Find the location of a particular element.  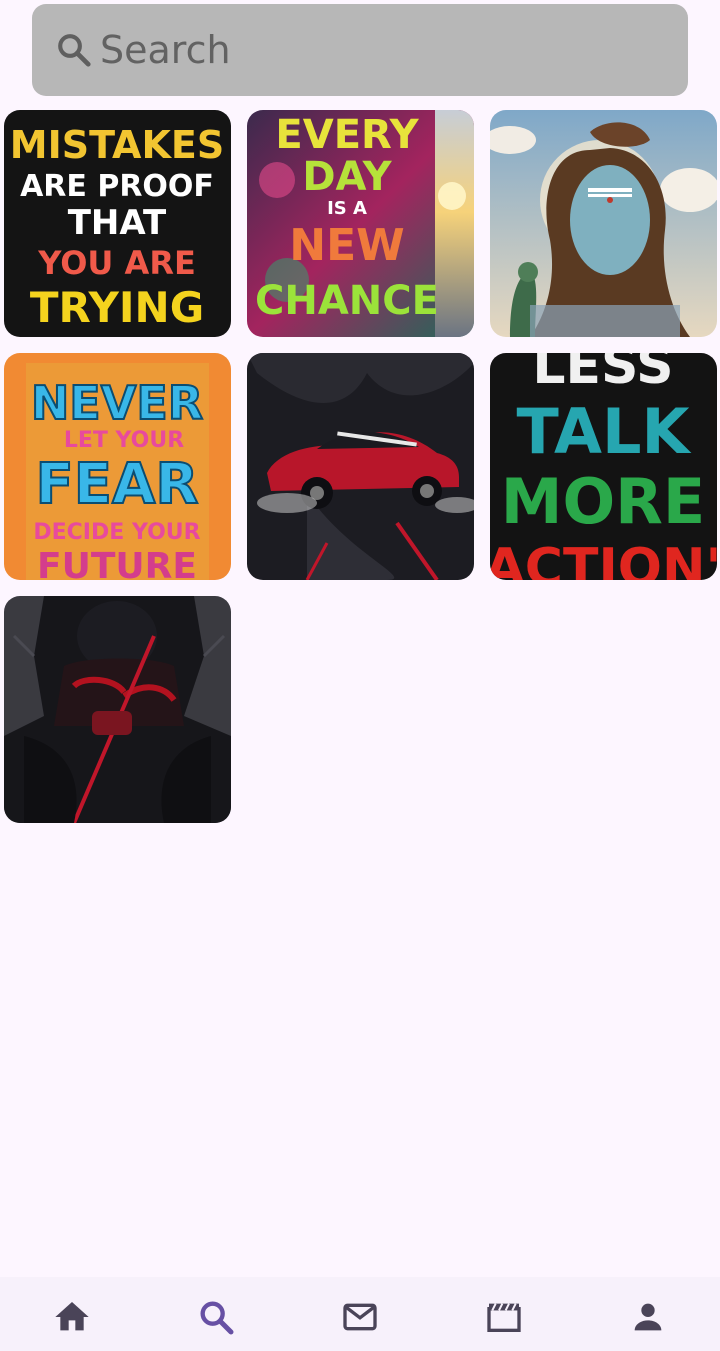

tile-text-line: LET YOUR is located at coordinates (124, 440).